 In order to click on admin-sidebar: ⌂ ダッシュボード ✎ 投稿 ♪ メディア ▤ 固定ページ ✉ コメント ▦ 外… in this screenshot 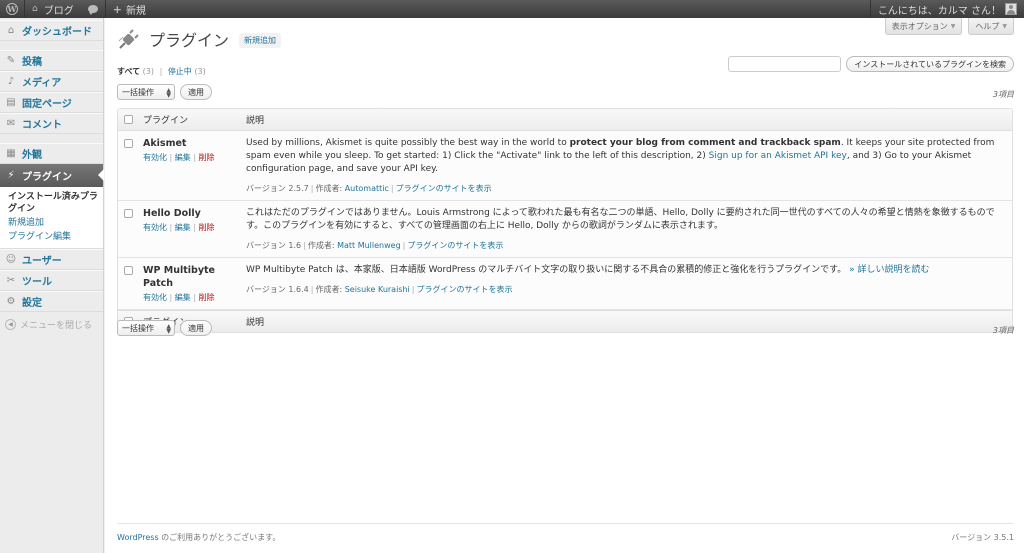, I will do `click(52, 285)`.